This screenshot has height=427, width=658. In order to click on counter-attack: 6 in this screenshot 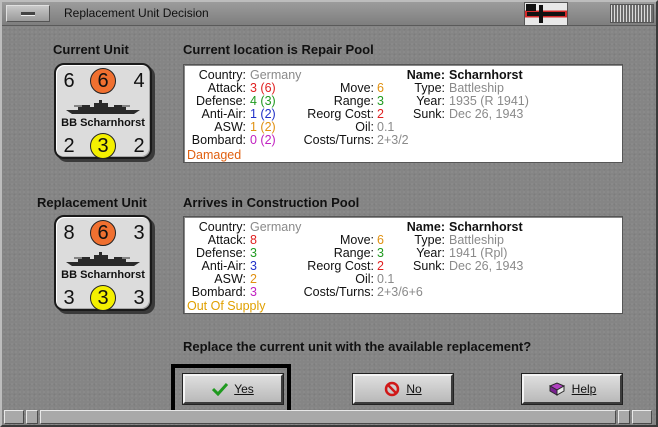, I will do `click(69, 81)`.